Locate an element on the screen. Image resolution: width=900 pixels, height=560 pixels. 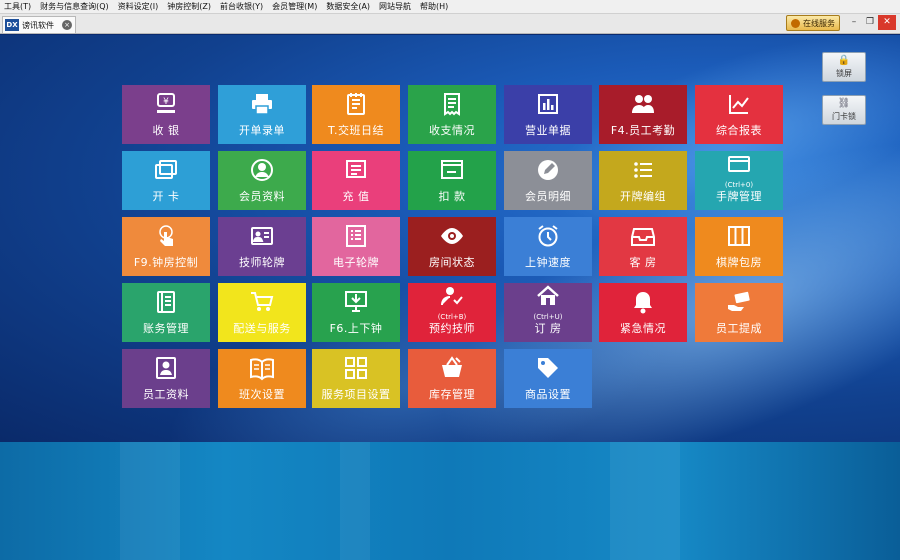
tile-label: 账务管理 is located at coordinates (166, 328).